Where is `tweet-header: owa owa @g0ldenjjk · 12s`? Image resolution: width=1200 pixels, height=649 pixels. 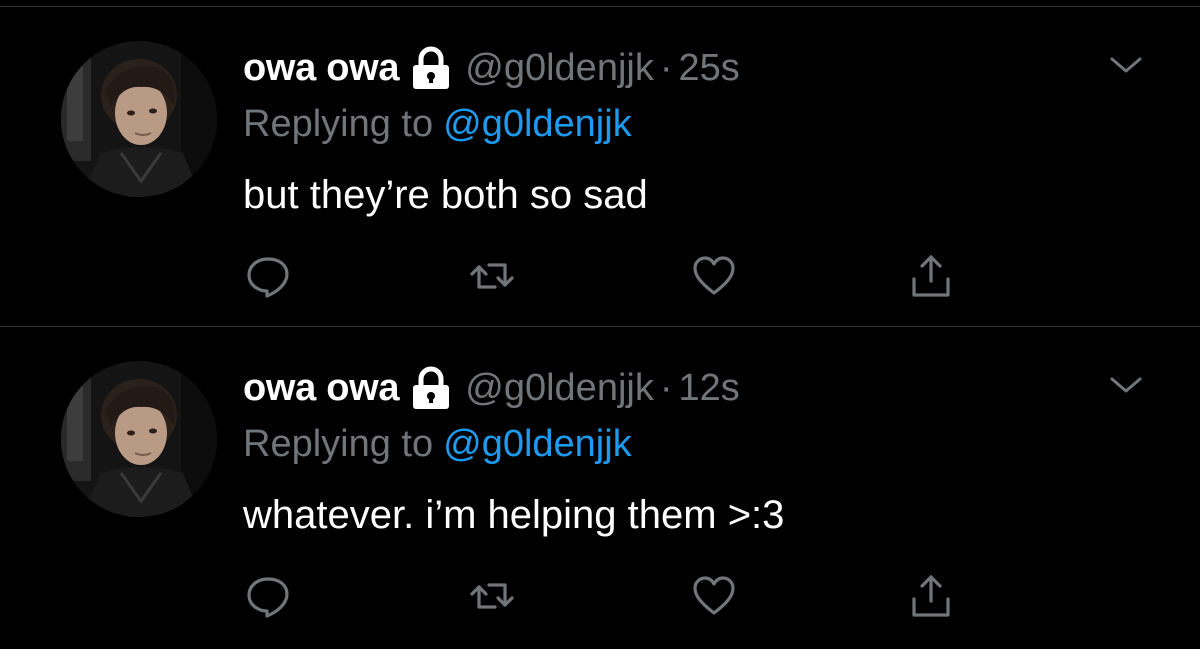
tweet-header: owa owa @g0ldenjjk · 12s is located at coordinates (491, 388).